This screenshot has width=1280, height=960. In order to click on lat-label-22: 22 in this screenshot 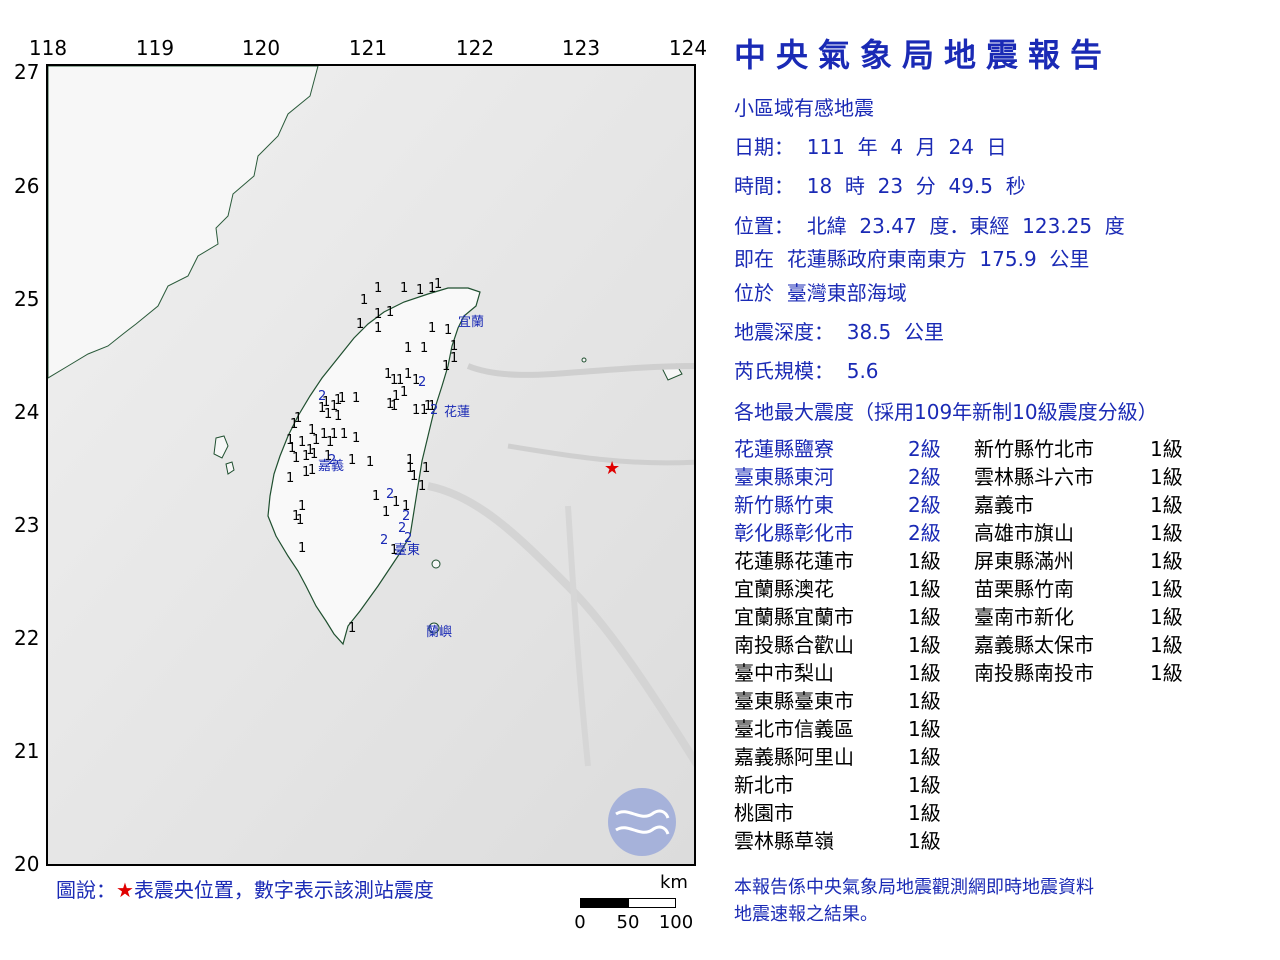, I will do `click(27, 638)`.